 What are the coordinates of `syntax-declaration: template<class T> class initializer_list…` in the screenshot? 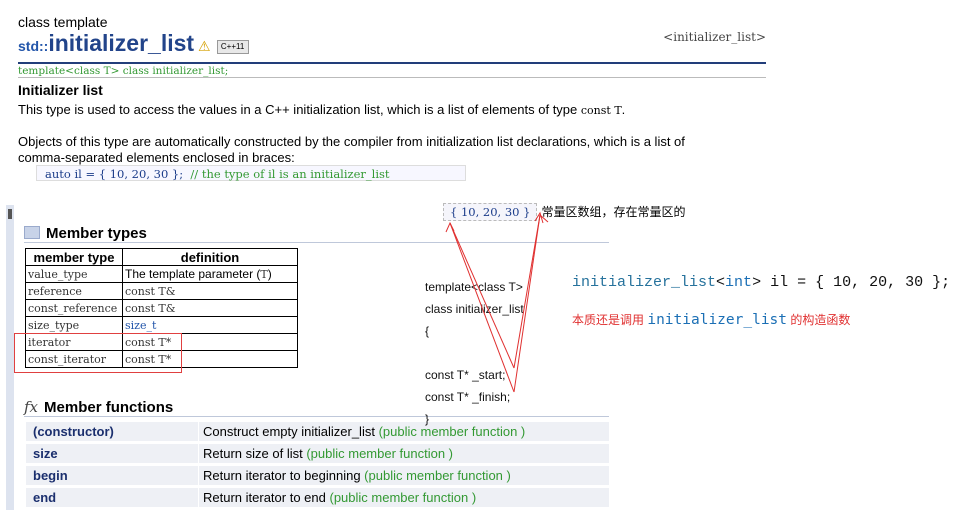 It's located at (123, 71).